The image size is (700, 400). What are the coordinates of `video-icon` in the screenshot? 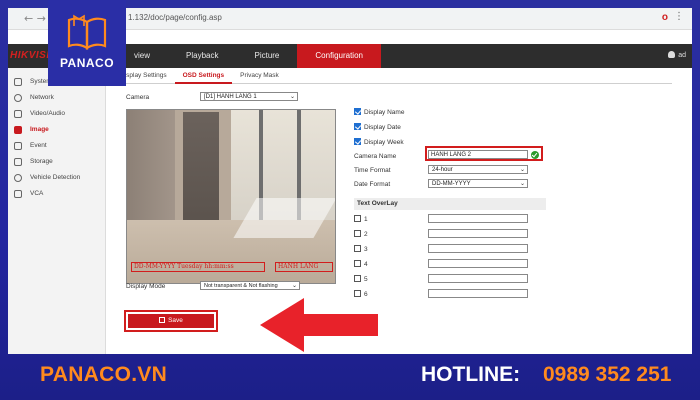 It's located at (18, 114).